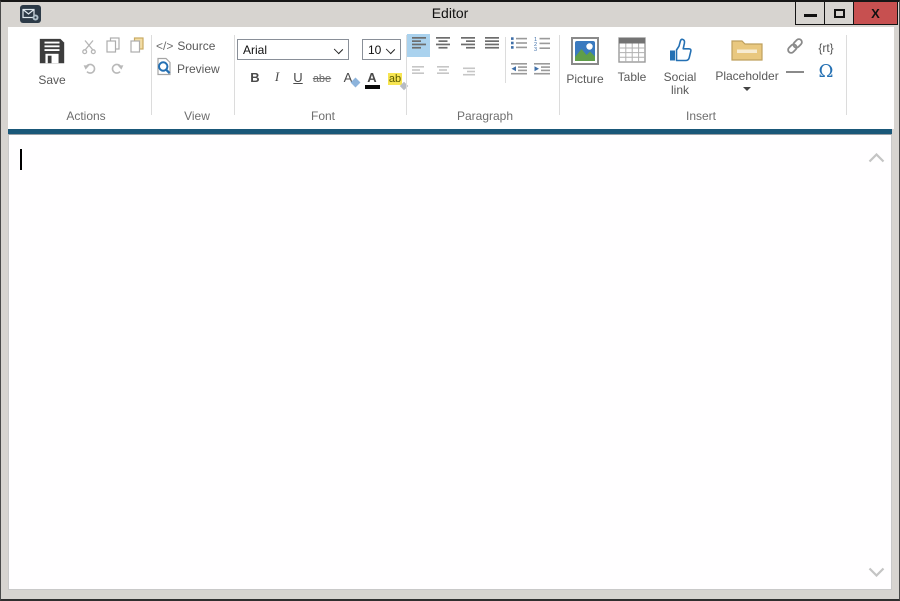 The width and height of the screenshot is (900, 601). I want to click on close-icon: X, so click(875, 13).